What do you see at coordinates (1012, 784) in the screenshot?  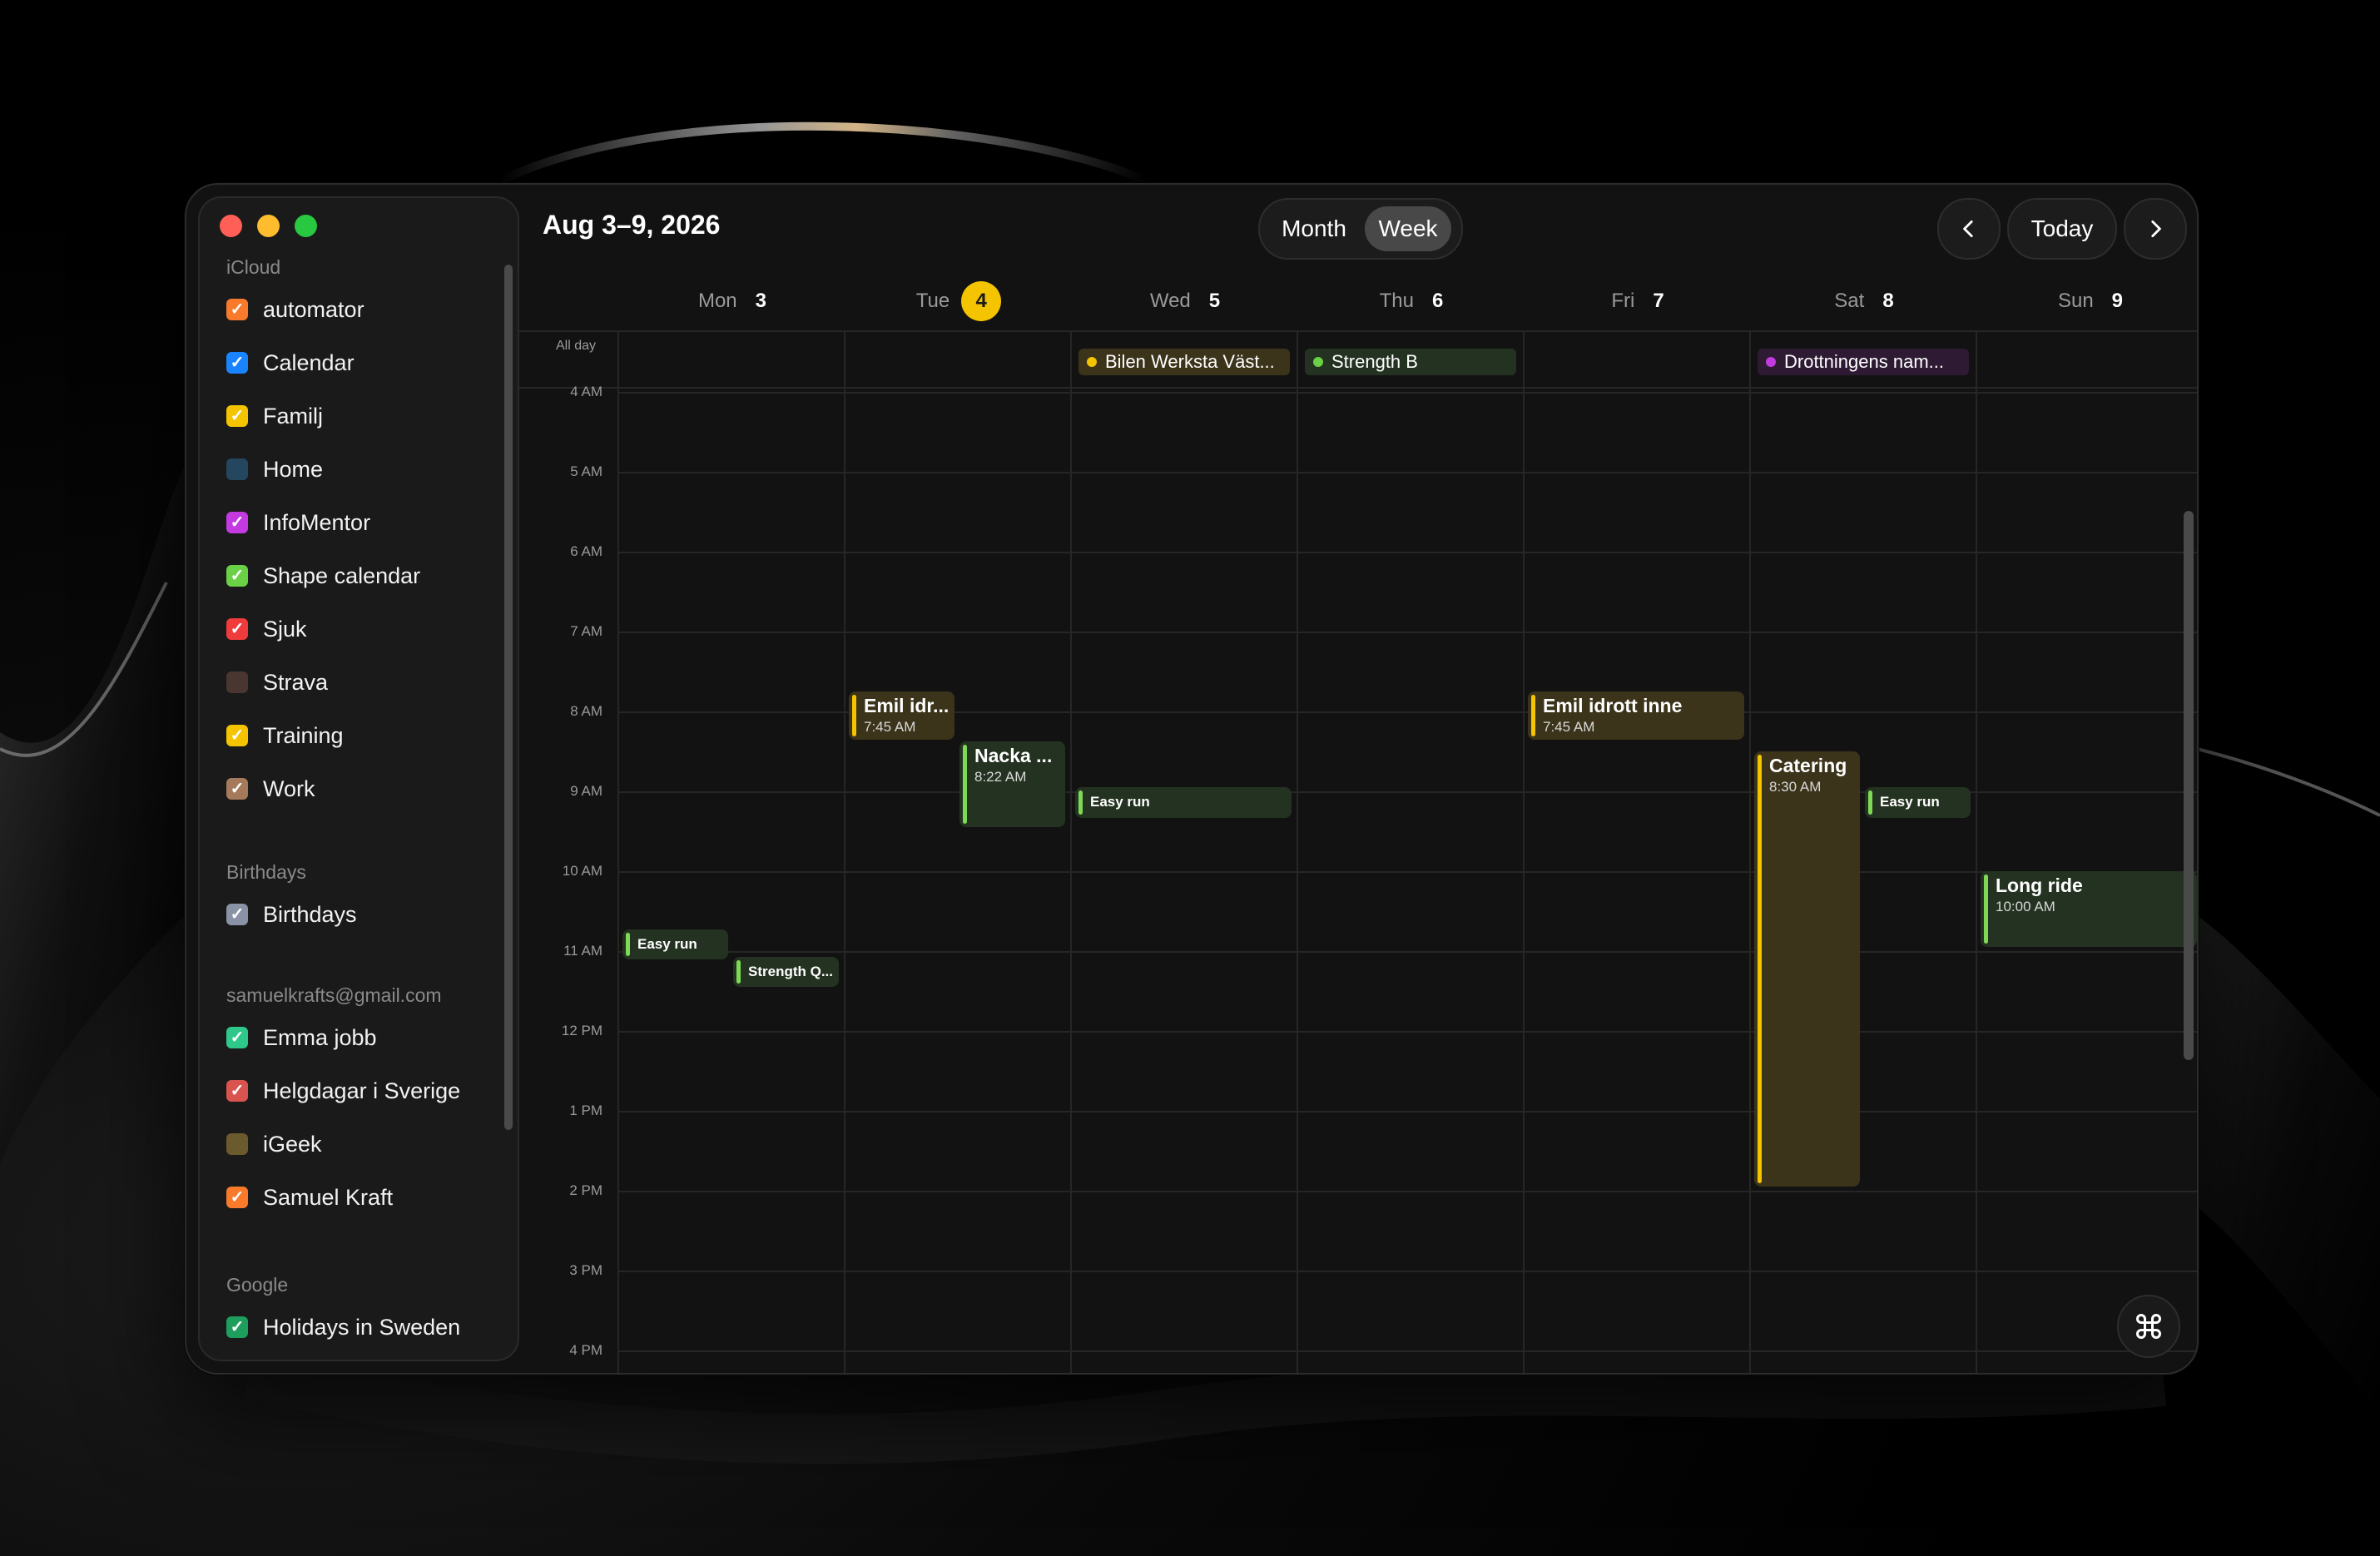 I see `calendar-event: Nacka ... 8:22 AM` at bounding box center [1012, 784].